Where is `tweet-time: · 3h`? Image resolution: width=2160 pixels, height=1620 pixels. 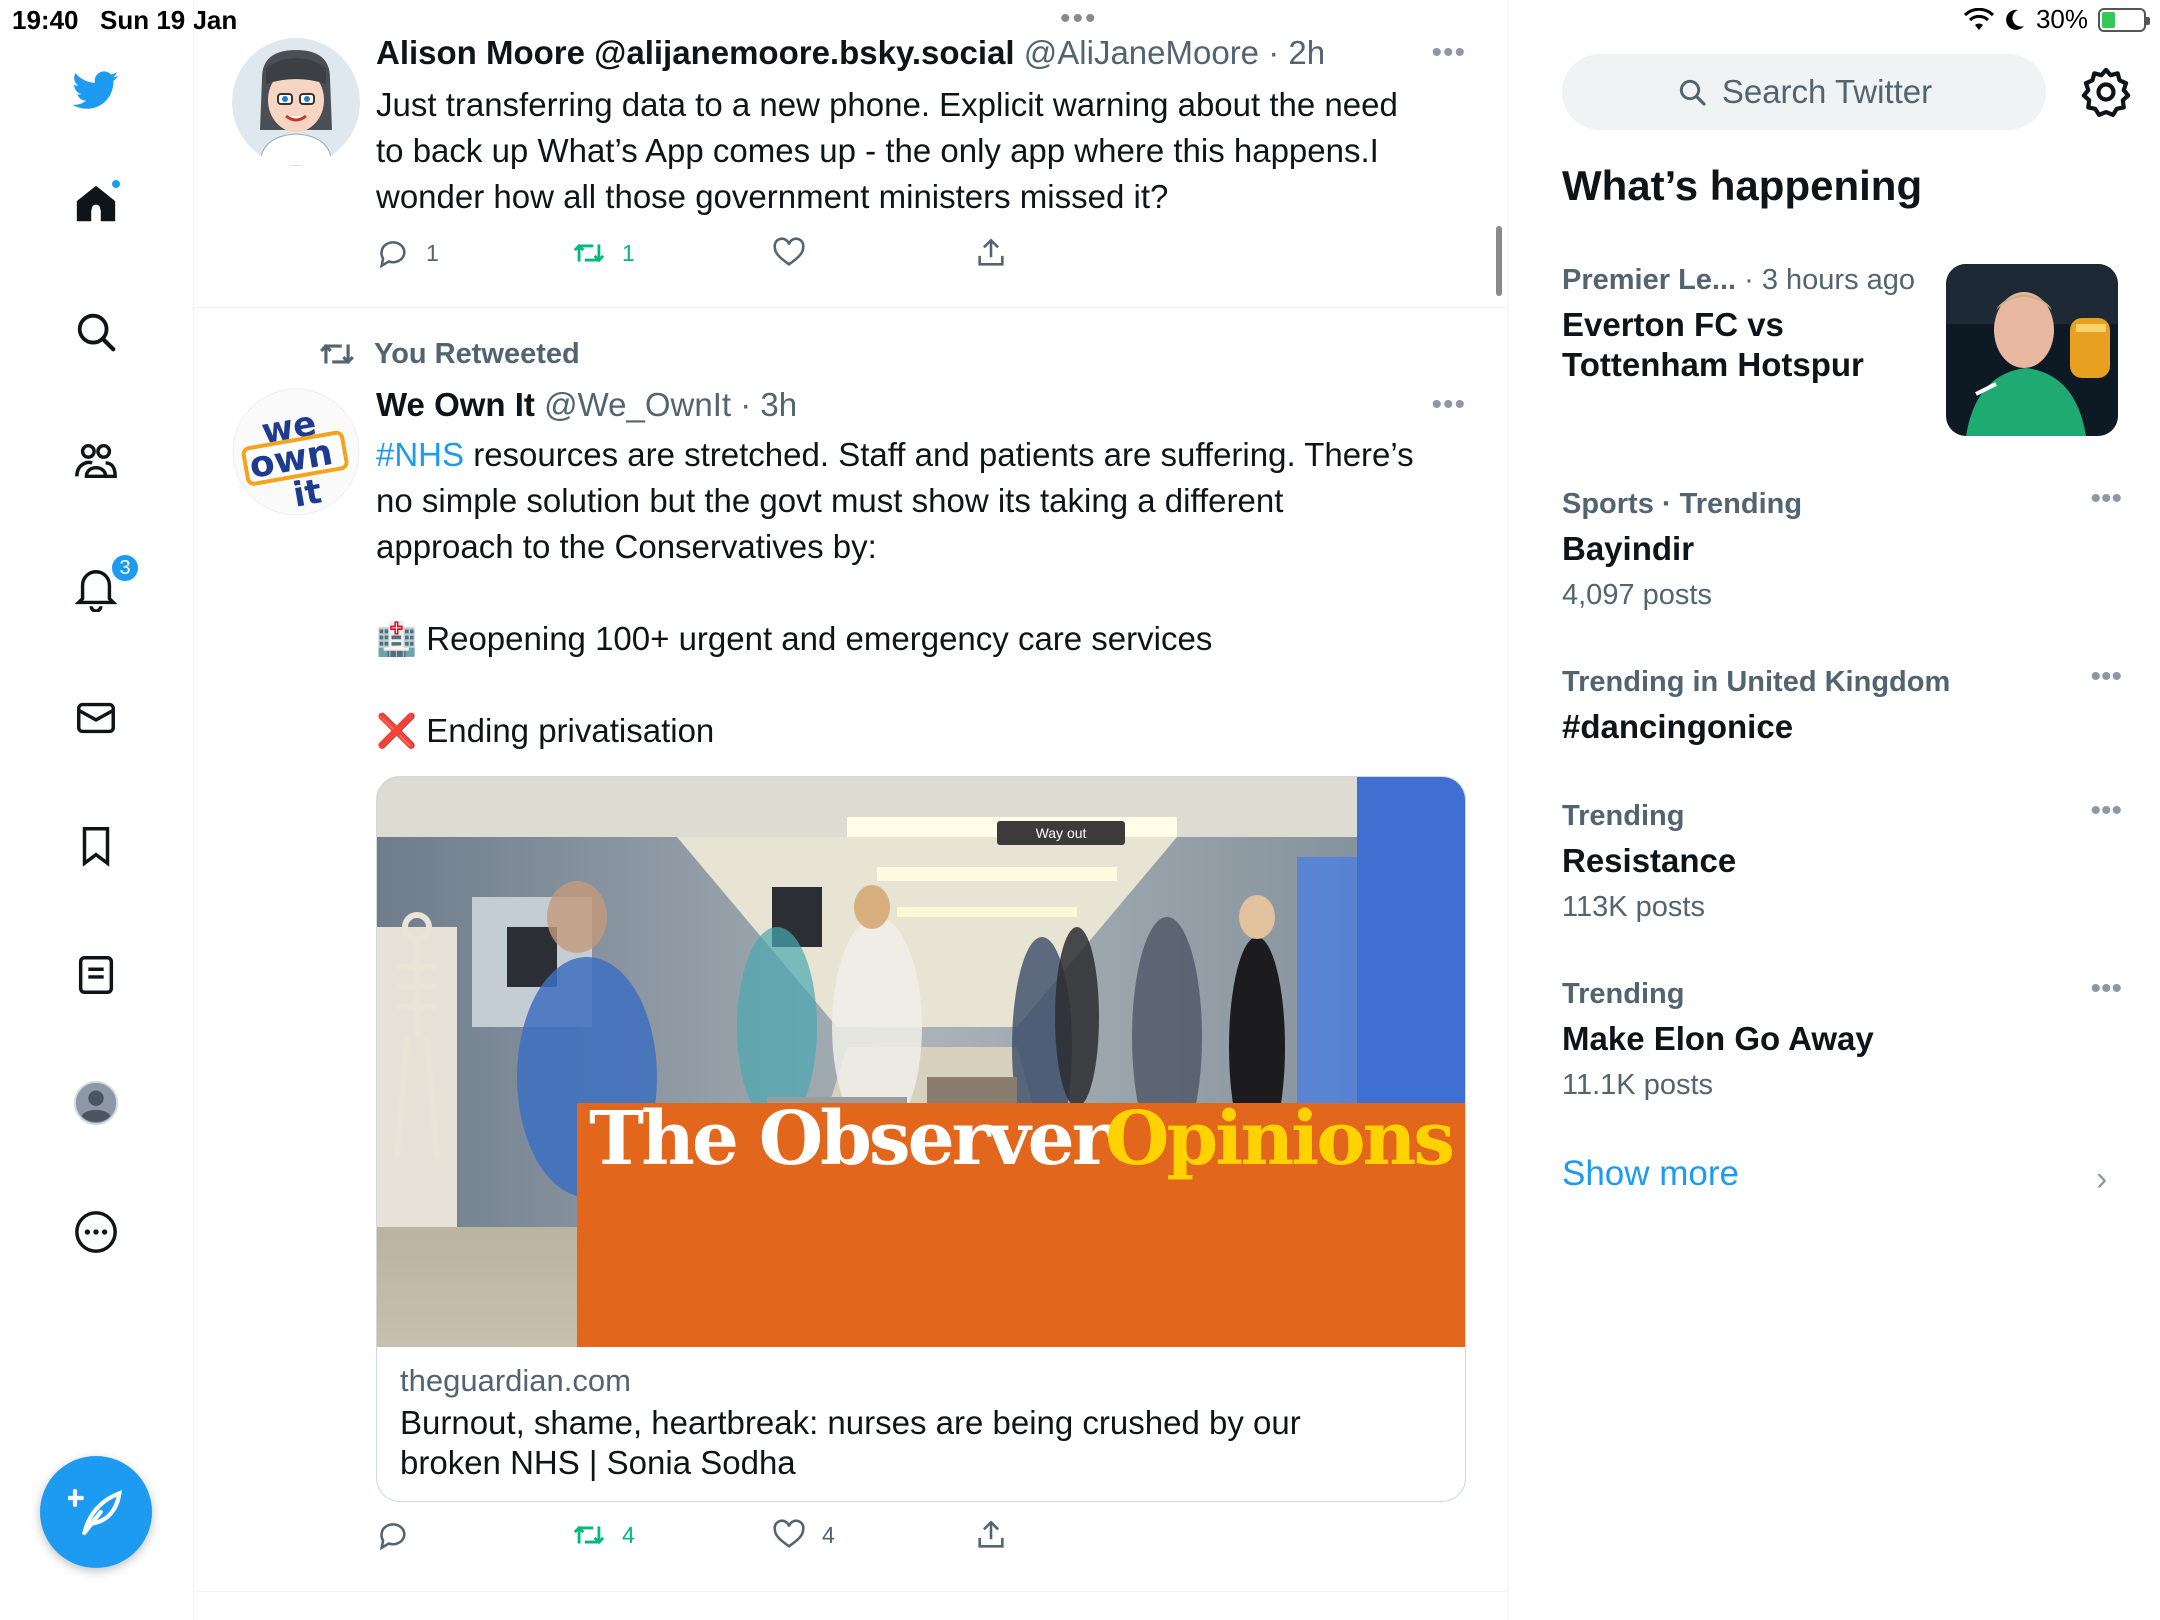
tweet-time: · 3h is located at coordinates (768, 404).